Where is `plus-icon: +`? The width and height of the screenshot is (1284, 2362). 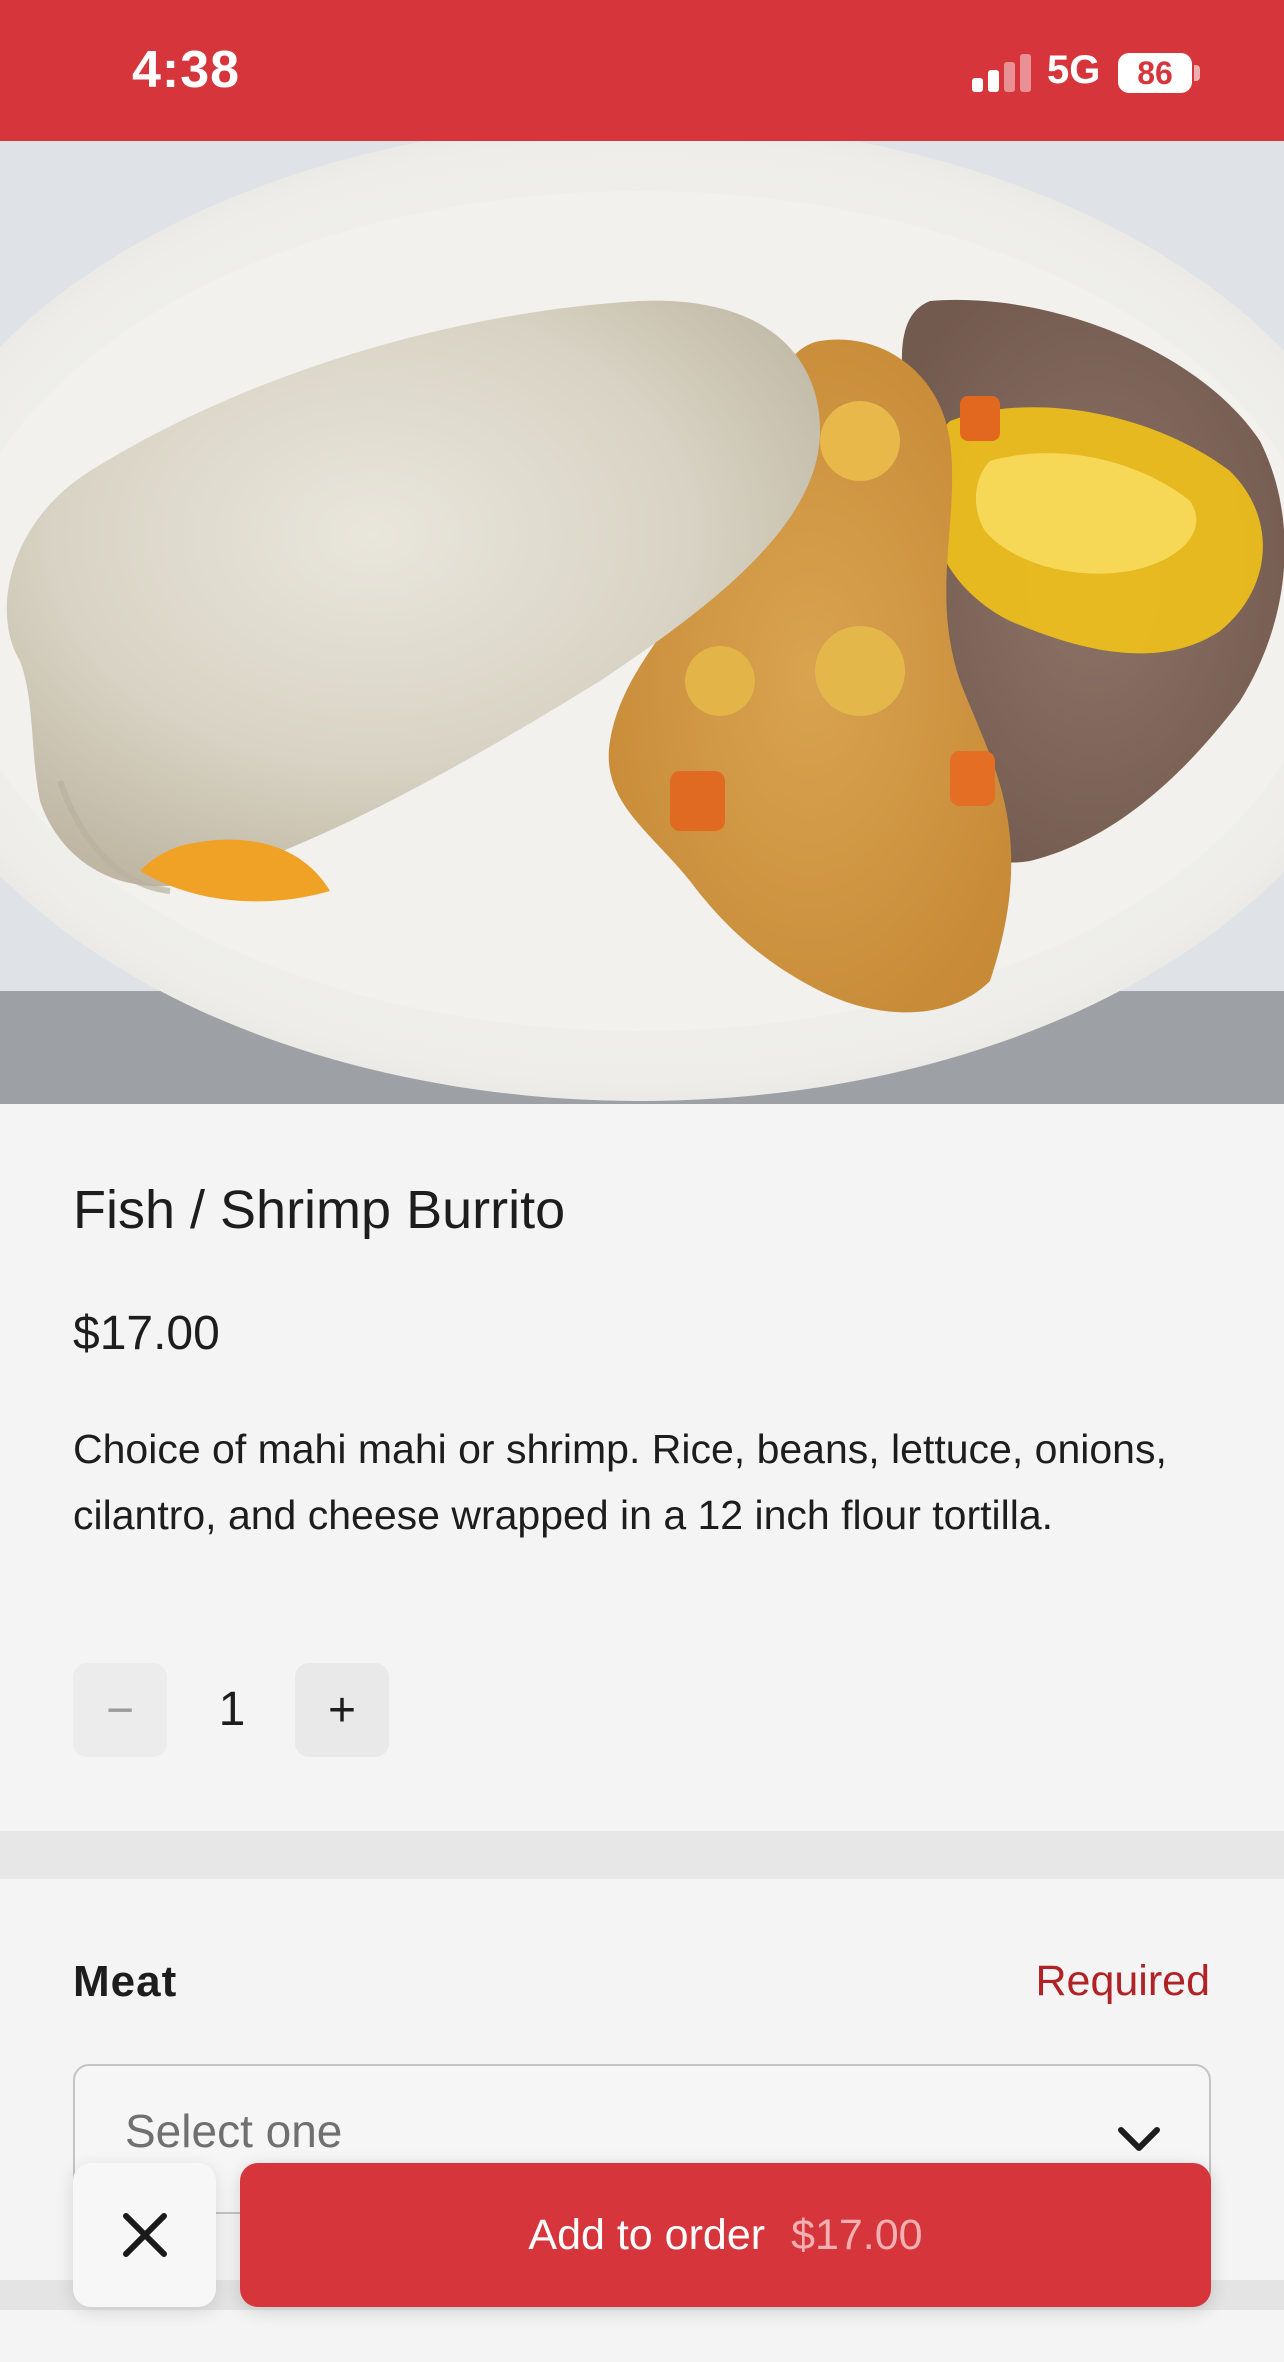
plus-icon: + is located at coordinates (342, 1710).